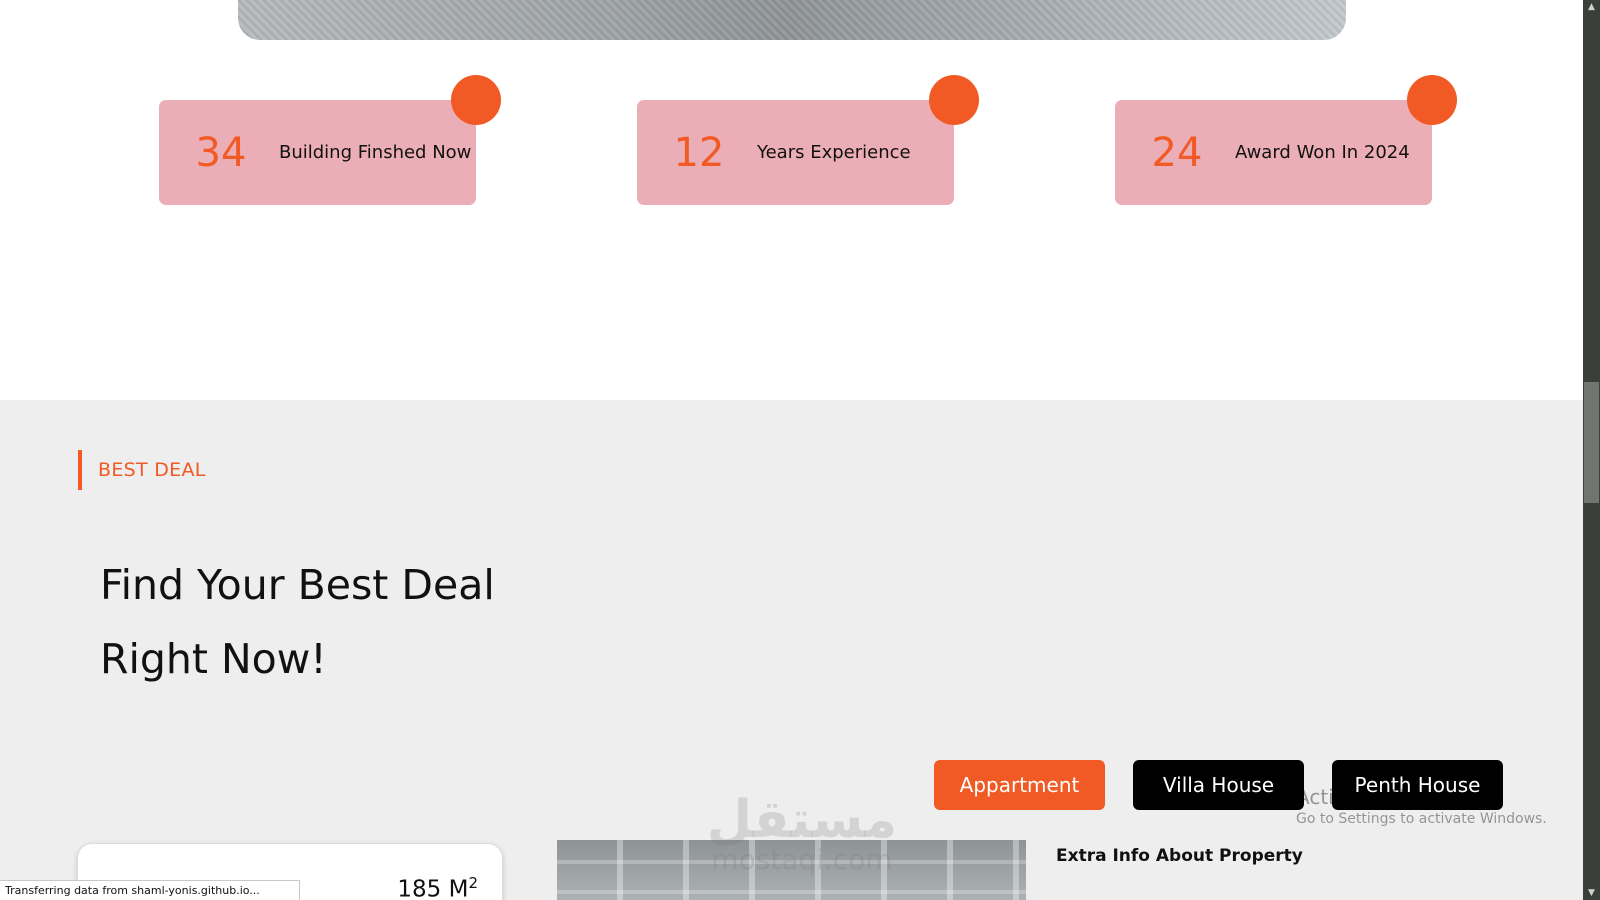  I want to click on scroll-down-arrow-icon: ▼, so click(1591, 893).